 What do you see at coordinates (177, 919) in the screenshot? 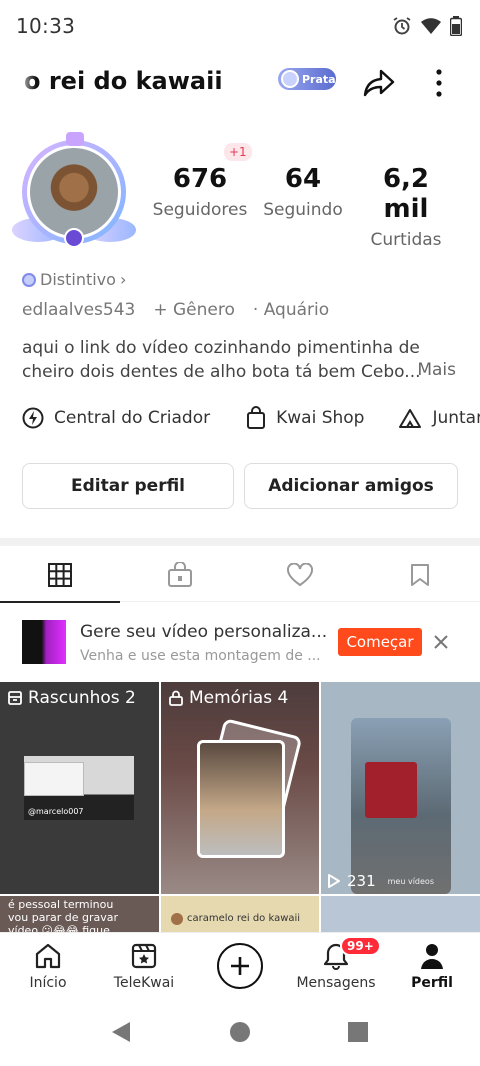
I see `mini-avatar` at bounding box center [177, 919].